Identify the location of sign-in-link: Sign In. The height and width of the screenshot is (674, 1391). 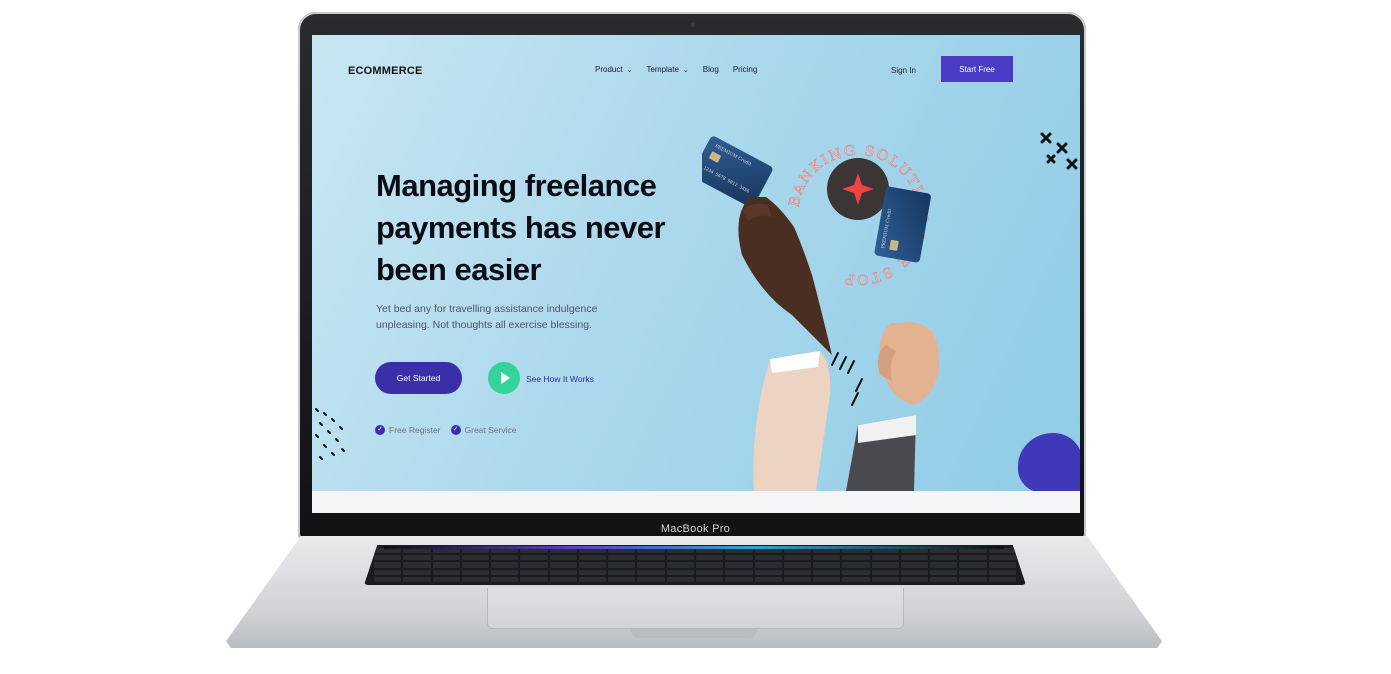
(903, 70).